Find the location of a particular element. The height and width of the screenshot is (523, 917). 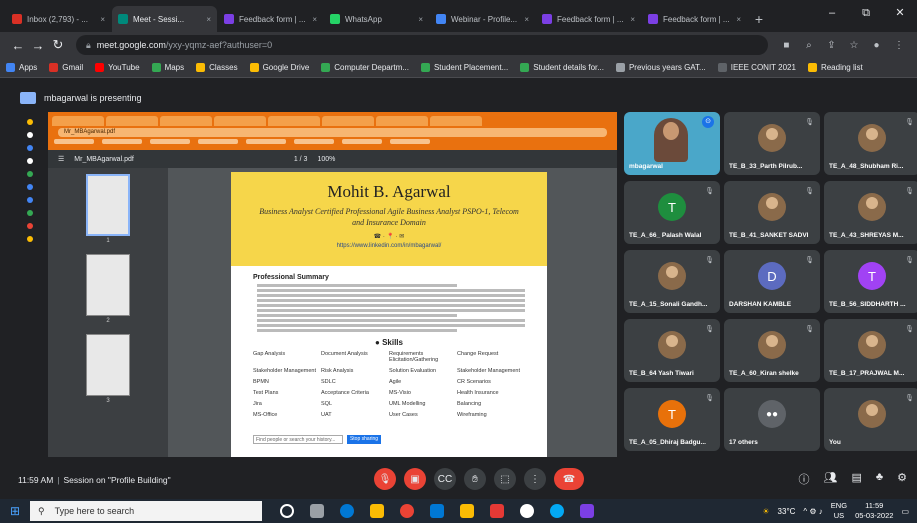

captions-icon: CC is located at coordinates (445, 479).